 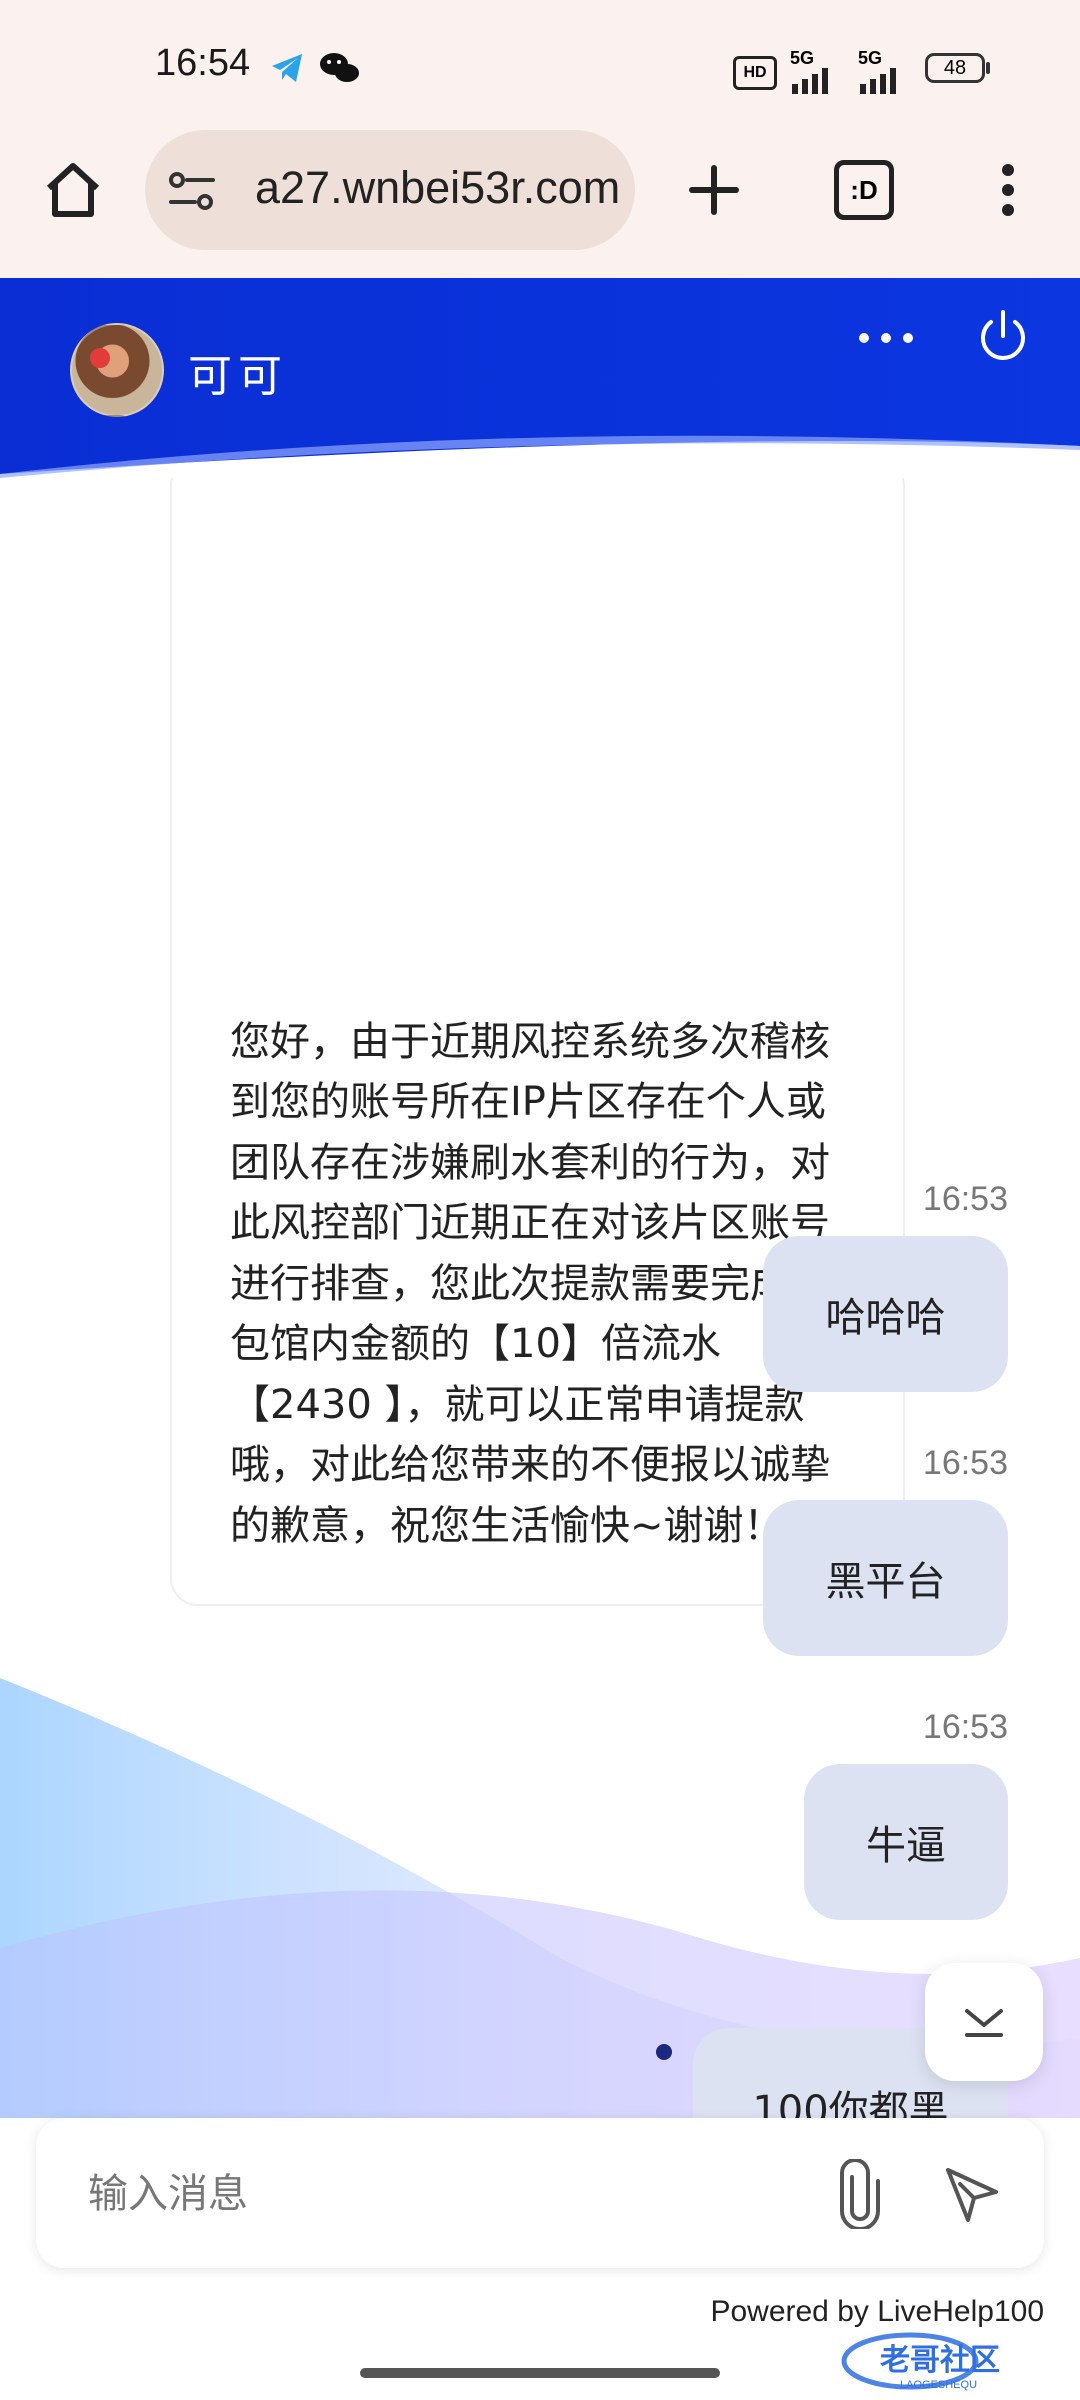 I want to click on message-composer, so click(x=540, y=2193).